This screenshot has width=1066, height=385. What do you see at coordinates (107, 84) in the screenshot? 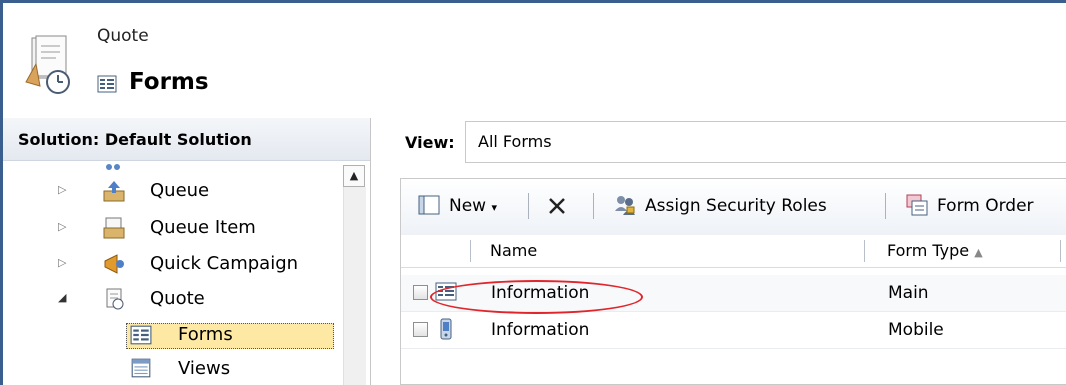
I see `forms-title-icon` at bounding box center [107, 84].